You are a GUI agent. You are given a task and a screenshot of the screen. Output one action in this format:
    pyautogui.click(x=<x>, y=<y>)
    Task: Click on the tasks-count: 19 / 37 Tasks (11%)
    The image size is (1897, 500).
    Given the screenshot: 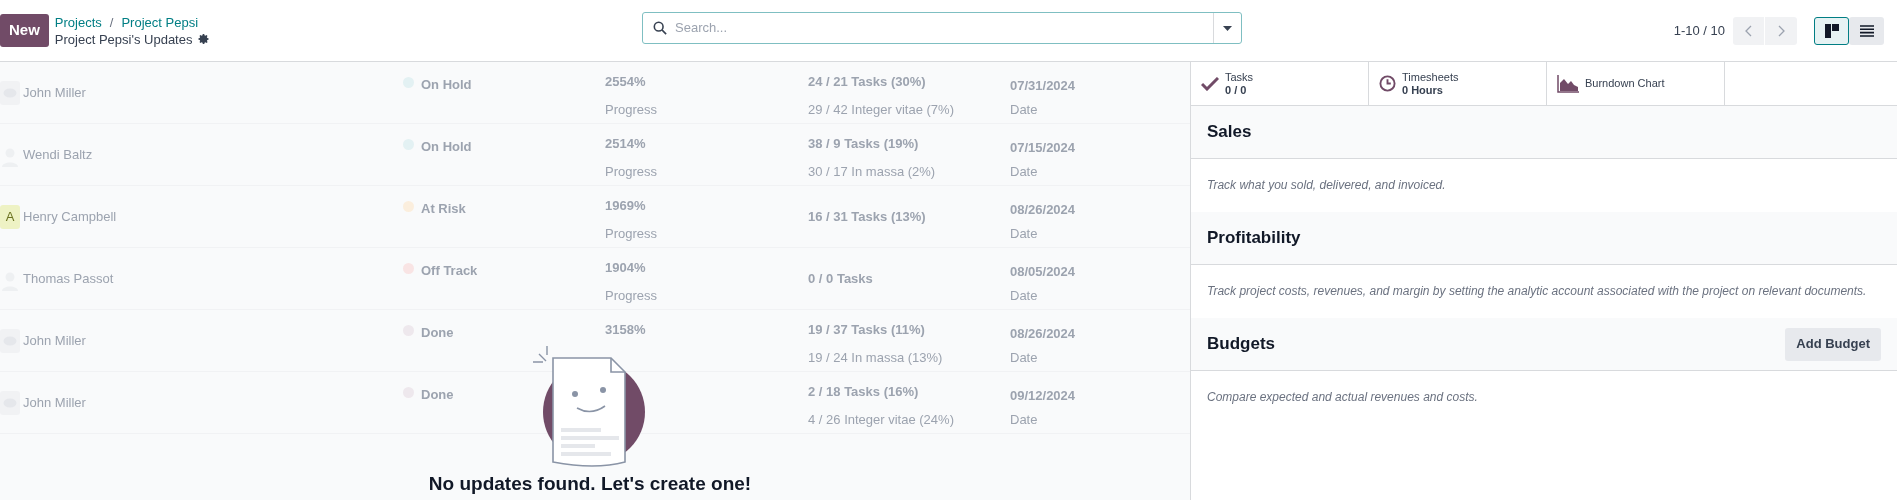 What is the action you would take?
    pyautogui.click(x=867, y=330)
    